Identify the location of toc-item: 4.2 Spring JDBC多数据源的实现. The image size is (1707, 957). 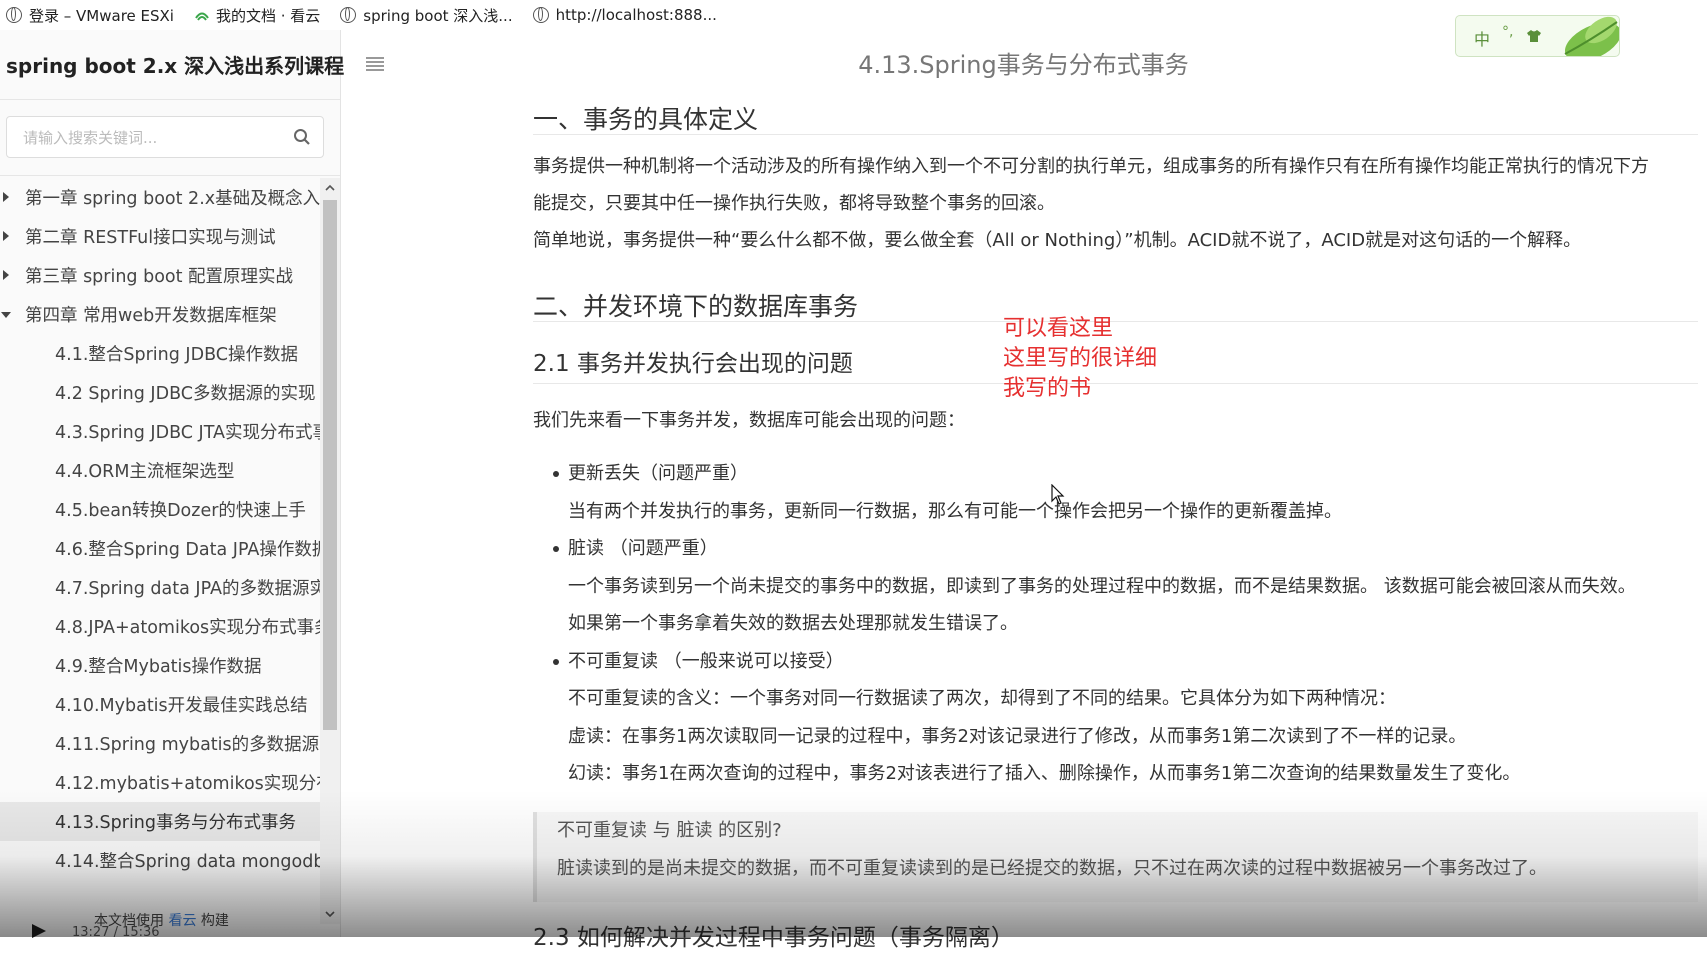
(160, 392).